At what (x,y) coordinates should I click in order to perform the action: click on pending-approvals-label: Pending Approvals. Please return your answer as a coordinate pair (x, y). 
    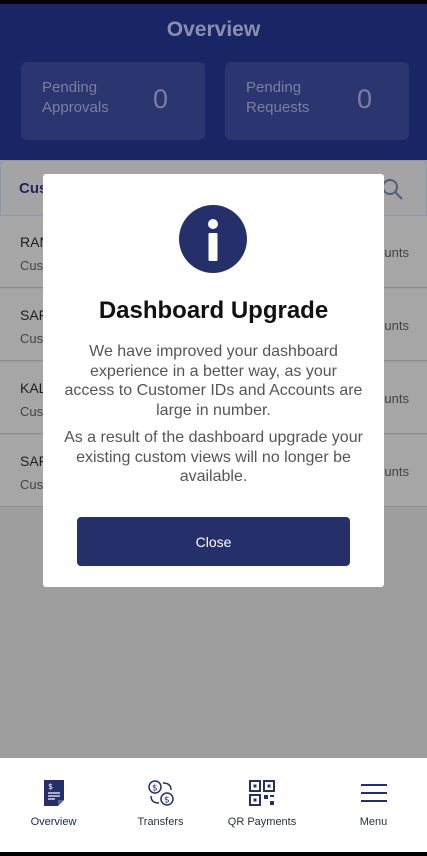
    Looking at the image, I should click on (75, 97).